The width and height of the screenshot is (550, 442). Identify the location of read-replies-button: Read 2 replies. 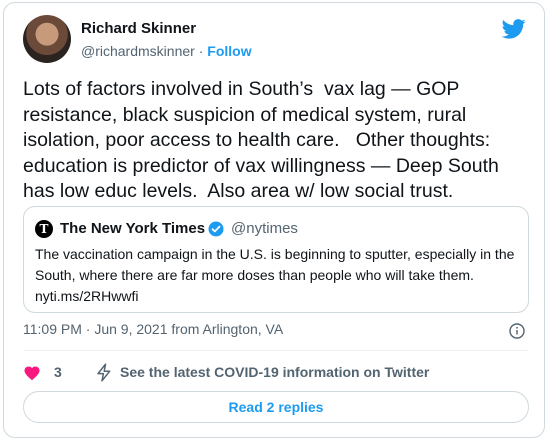
(276, 407).